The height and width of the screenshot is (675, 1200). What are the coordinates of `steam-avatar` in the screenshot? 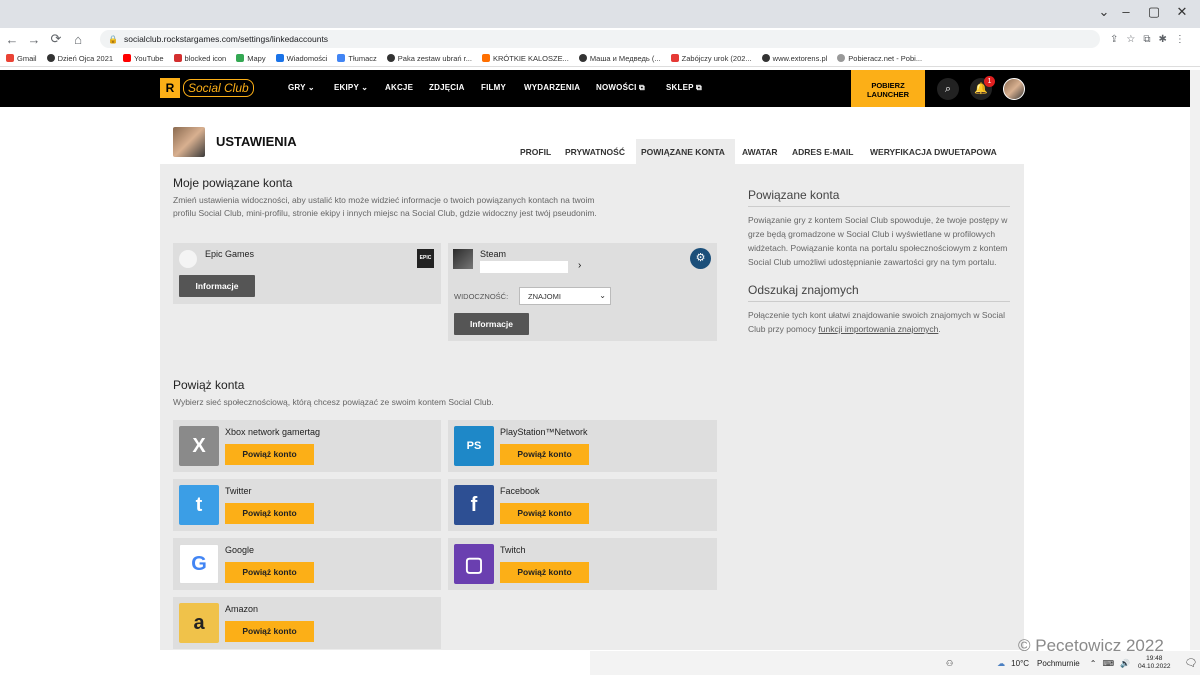 It's located at (463, 259).